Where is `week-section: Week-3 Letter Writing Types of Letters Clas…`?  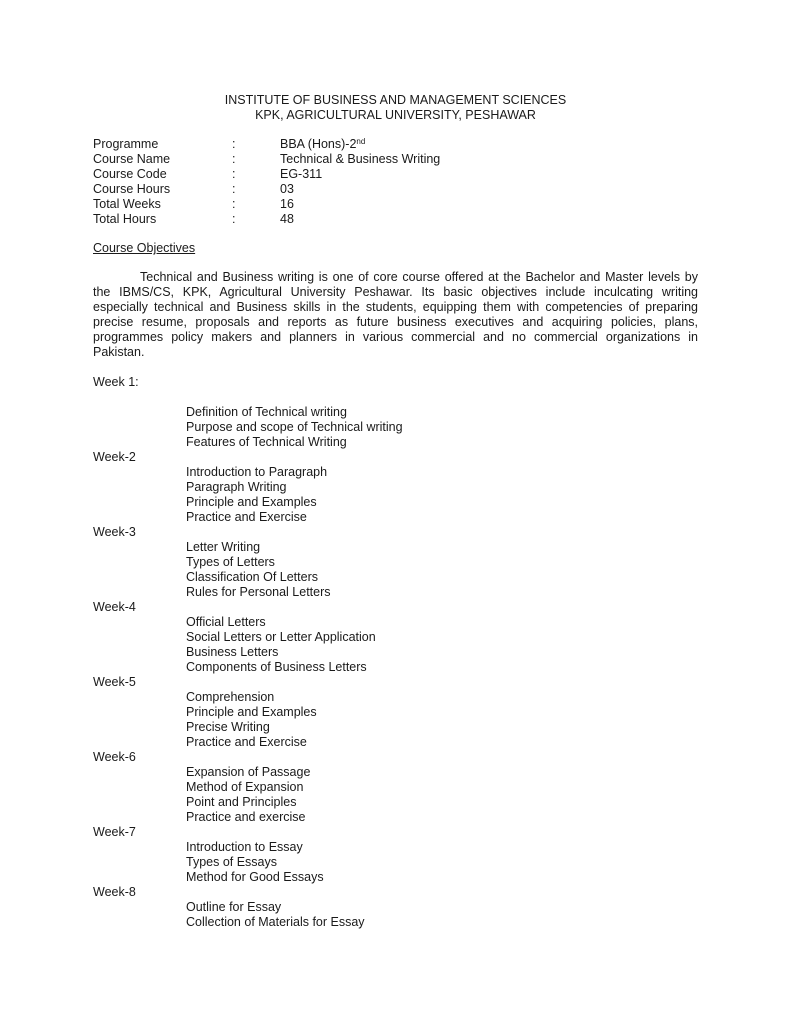 week-section: Week-3 Letter Writing Types of Letters Clas… is located at coordinates (403, 562).